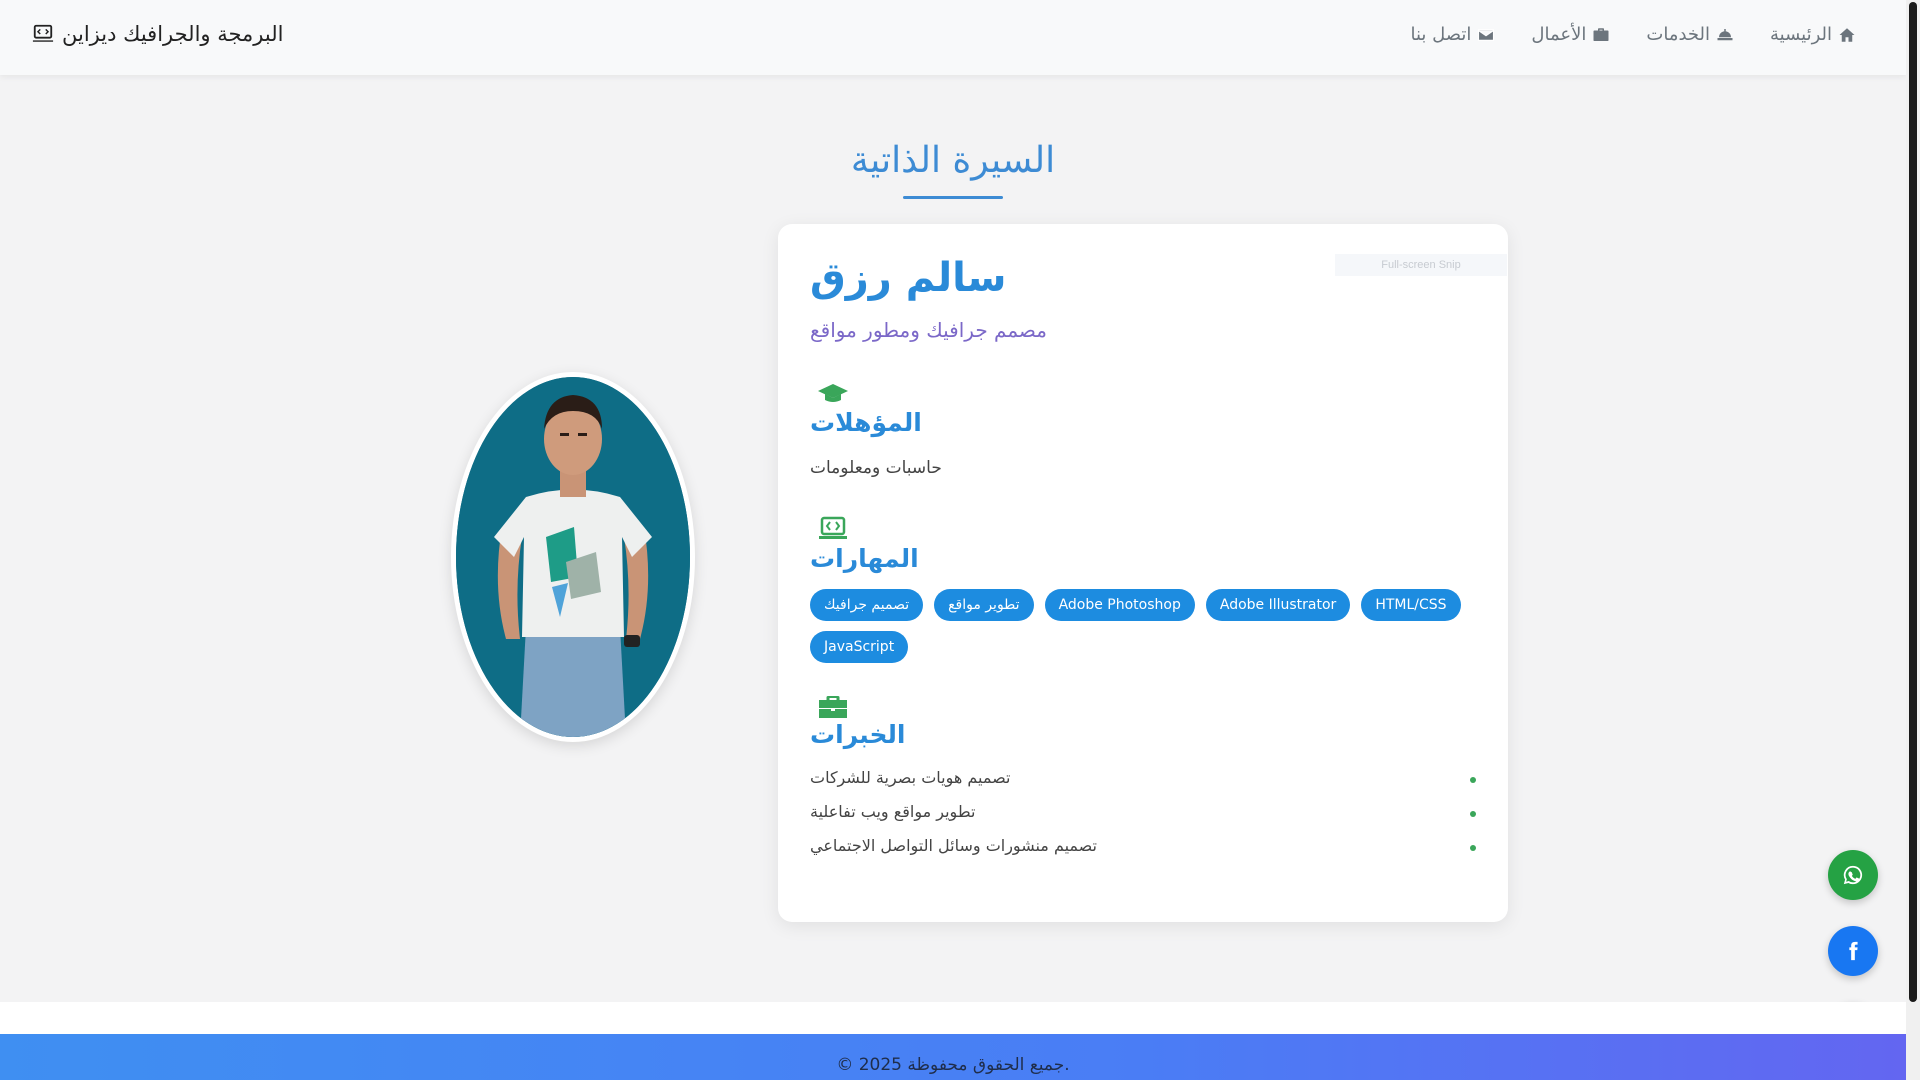 The height and width of the screenshot is (1080, 1920). I want to click on skill-badge: Adobe Illustrator, so click(1278, 605).